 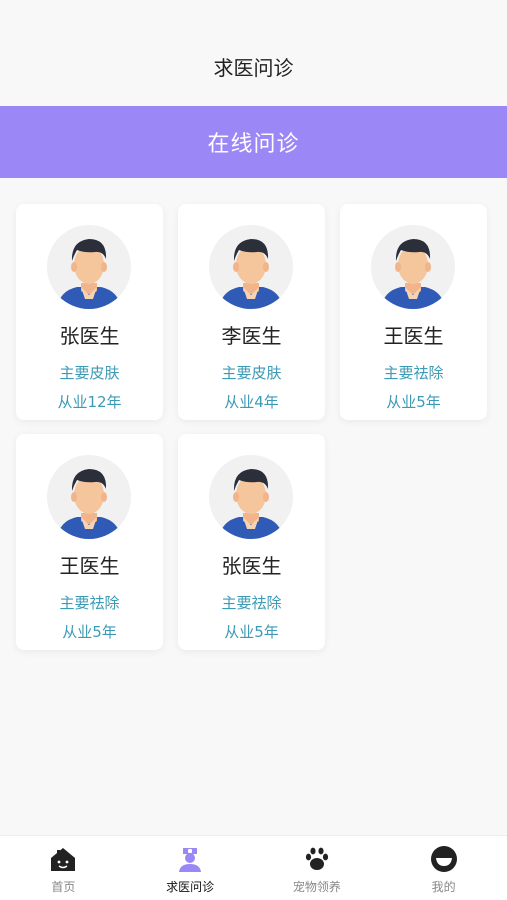 What do you see at coordinates (443, 859) in the screenshot?
I see `smile-icon` at bounding box center [443, 859].